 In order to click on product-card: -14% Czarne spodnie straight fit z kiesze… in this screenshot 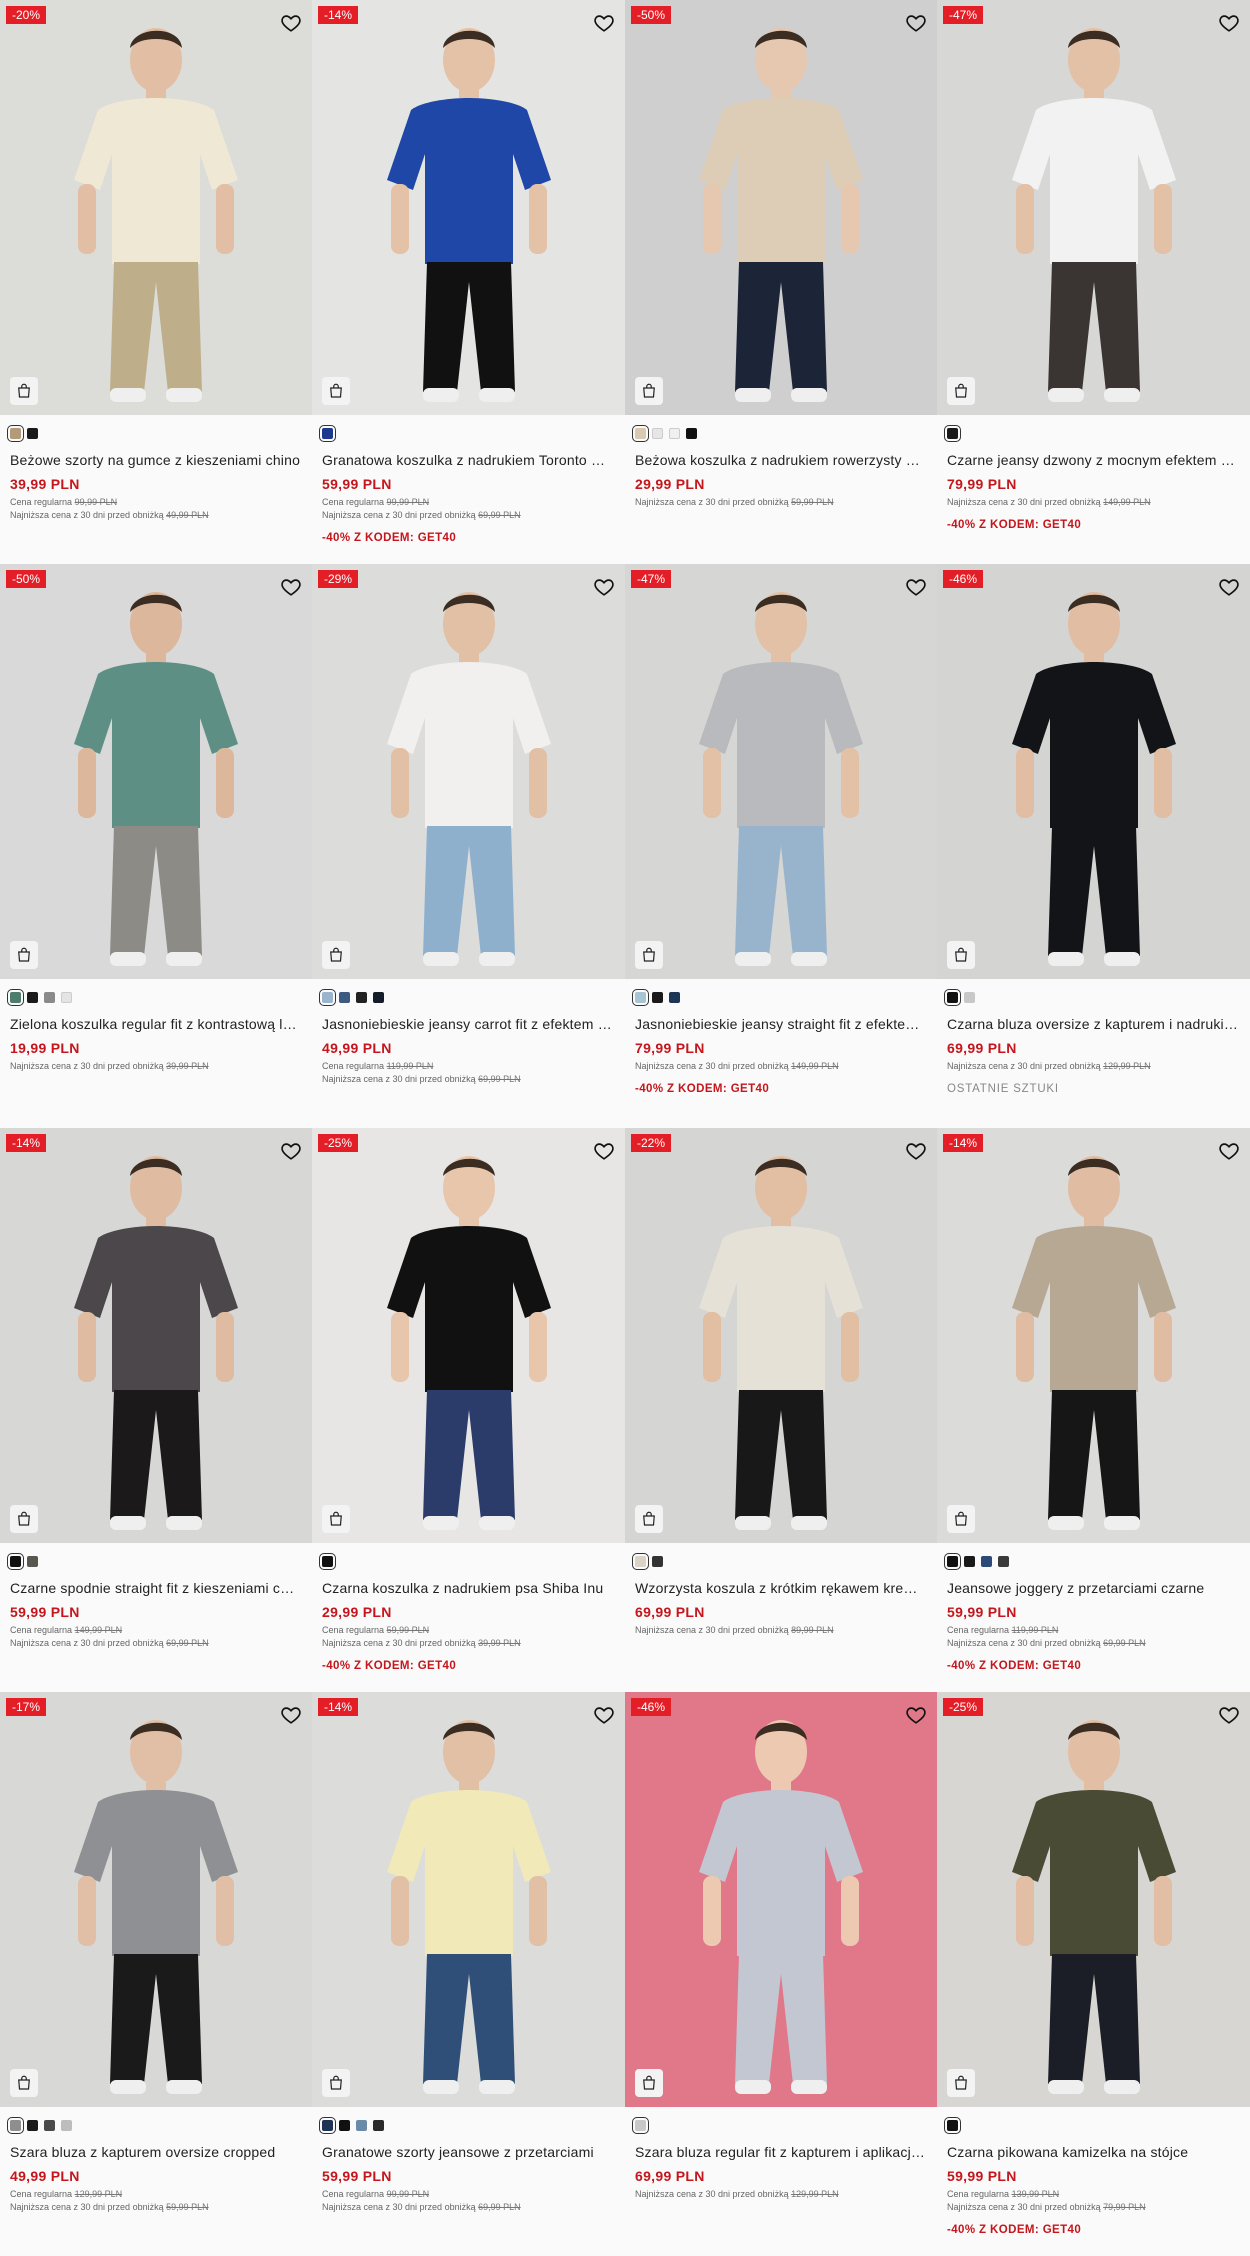, I will do `click(156, 1410)`.